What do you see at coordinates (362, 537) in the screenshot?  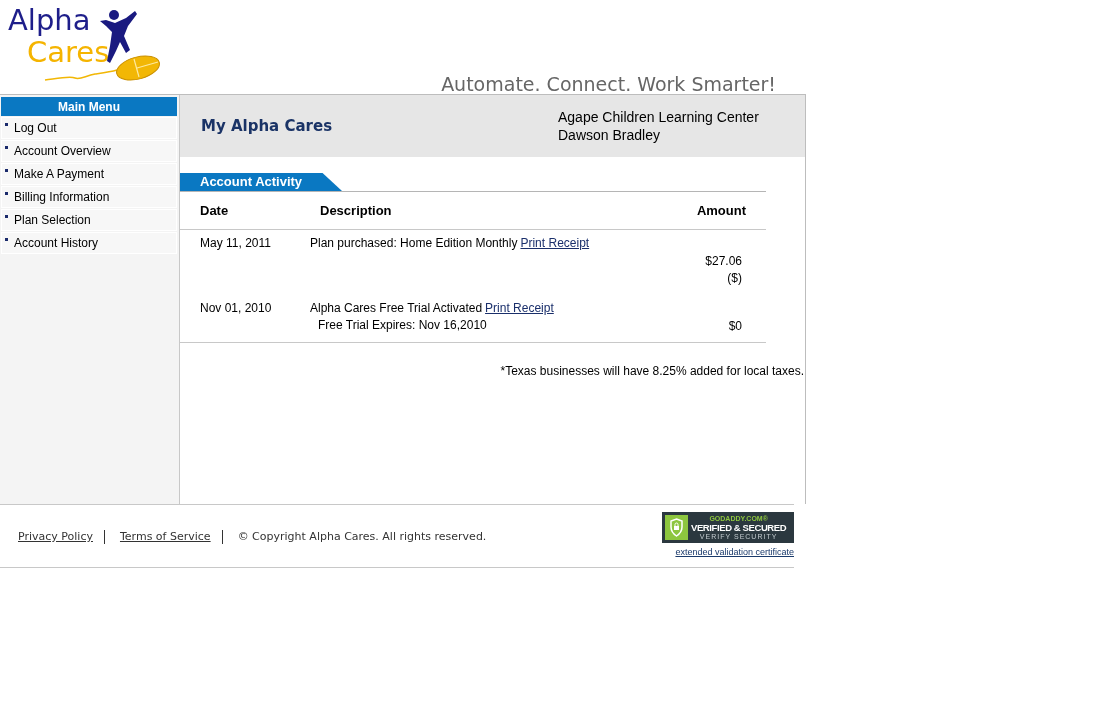 I see `copyright-text: © Copyright Alpha Cares. All rights reserved.` at bounding box center [362, 537].